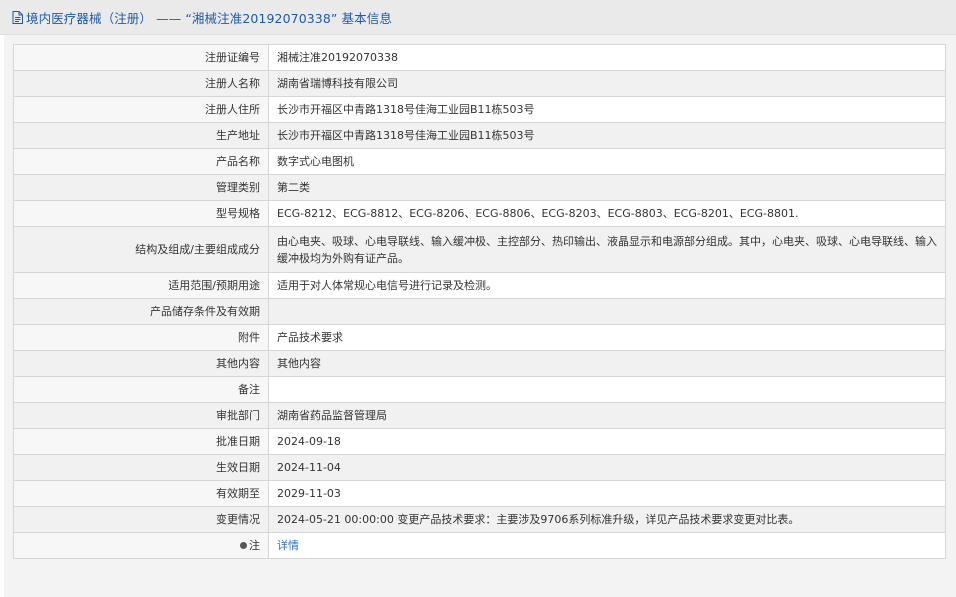 The width and height of the screenshot is (956, 597). I want to click on table-row: 批准日期 2024-09-18, so click(479, 441).